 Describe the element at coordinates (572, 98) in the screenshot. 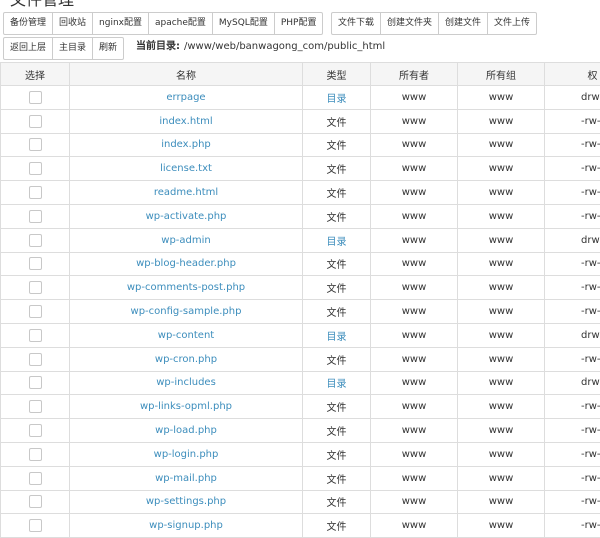

I see `file-perm-cell: drwx` at that location.